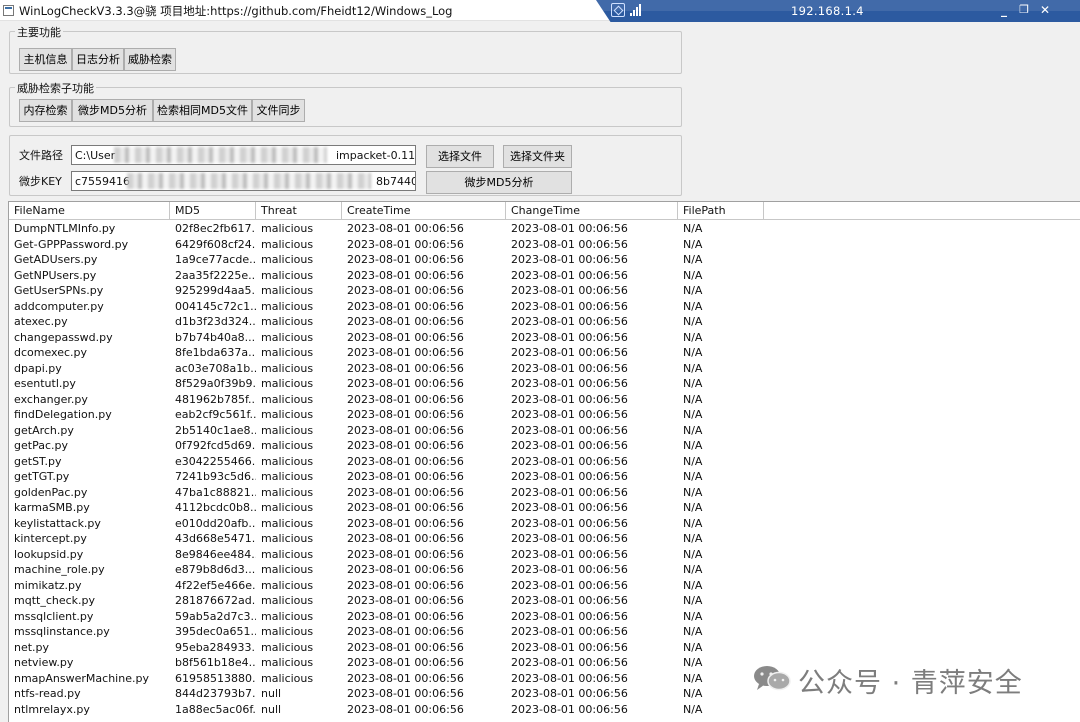 The image size is (1080, 722). What do you see at coordinates (89, 211) in the screenshot?
I see `column-header-filename: FileName` at bounding box center [89, 211].